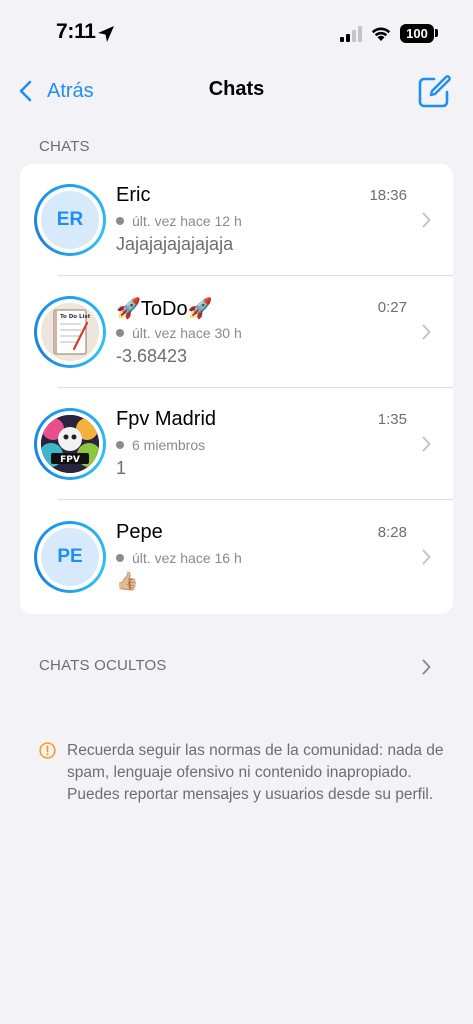 The image size is (473, 1024). Describe the element at coordinates (255, 499) in the screenshot. I see `row-separator` at that location.